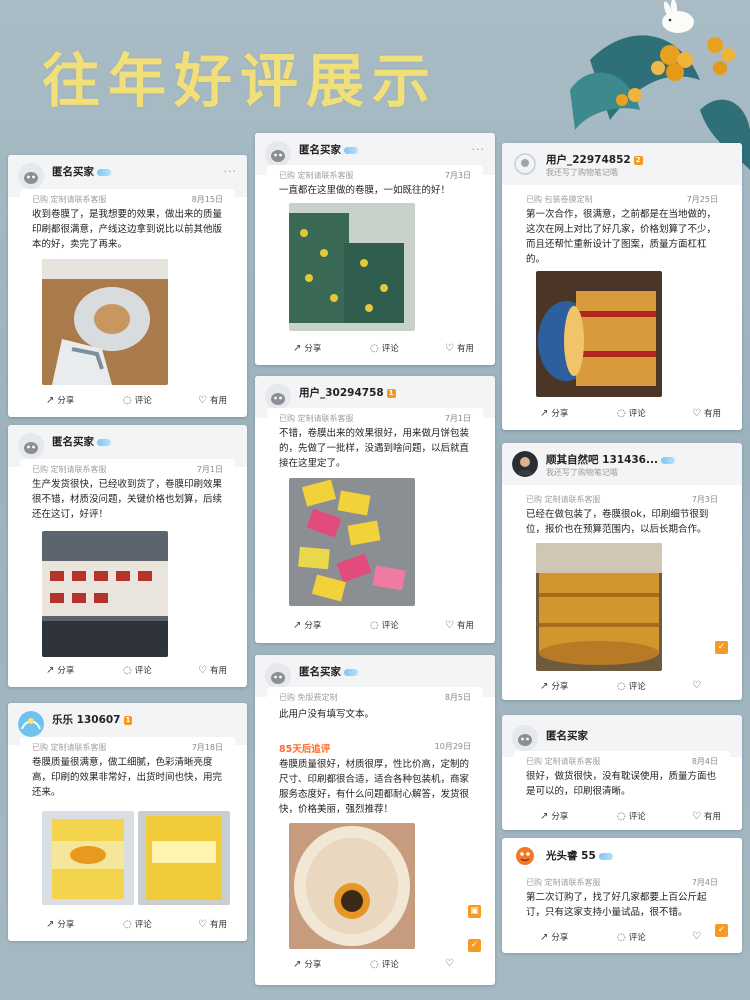  What do you see at coordinates (316, 175) in the screenshot?
I see `purchase-info: 已购 定制请联系客服` at bounding box center [316, 175].